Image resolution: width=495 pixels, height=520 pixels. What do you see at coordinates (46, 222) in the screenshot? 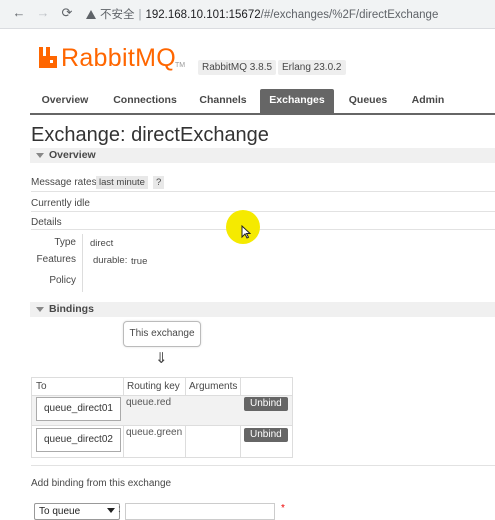
I see `details-label: Details` at bounding box center [46, 222].